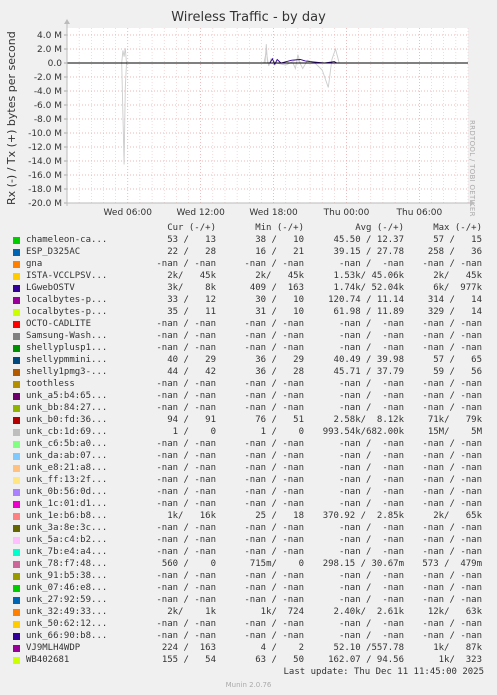  Describe the element at coordinates (188, 564) in the screenshot. I see `legend-cur: 560 / 0` at that location.